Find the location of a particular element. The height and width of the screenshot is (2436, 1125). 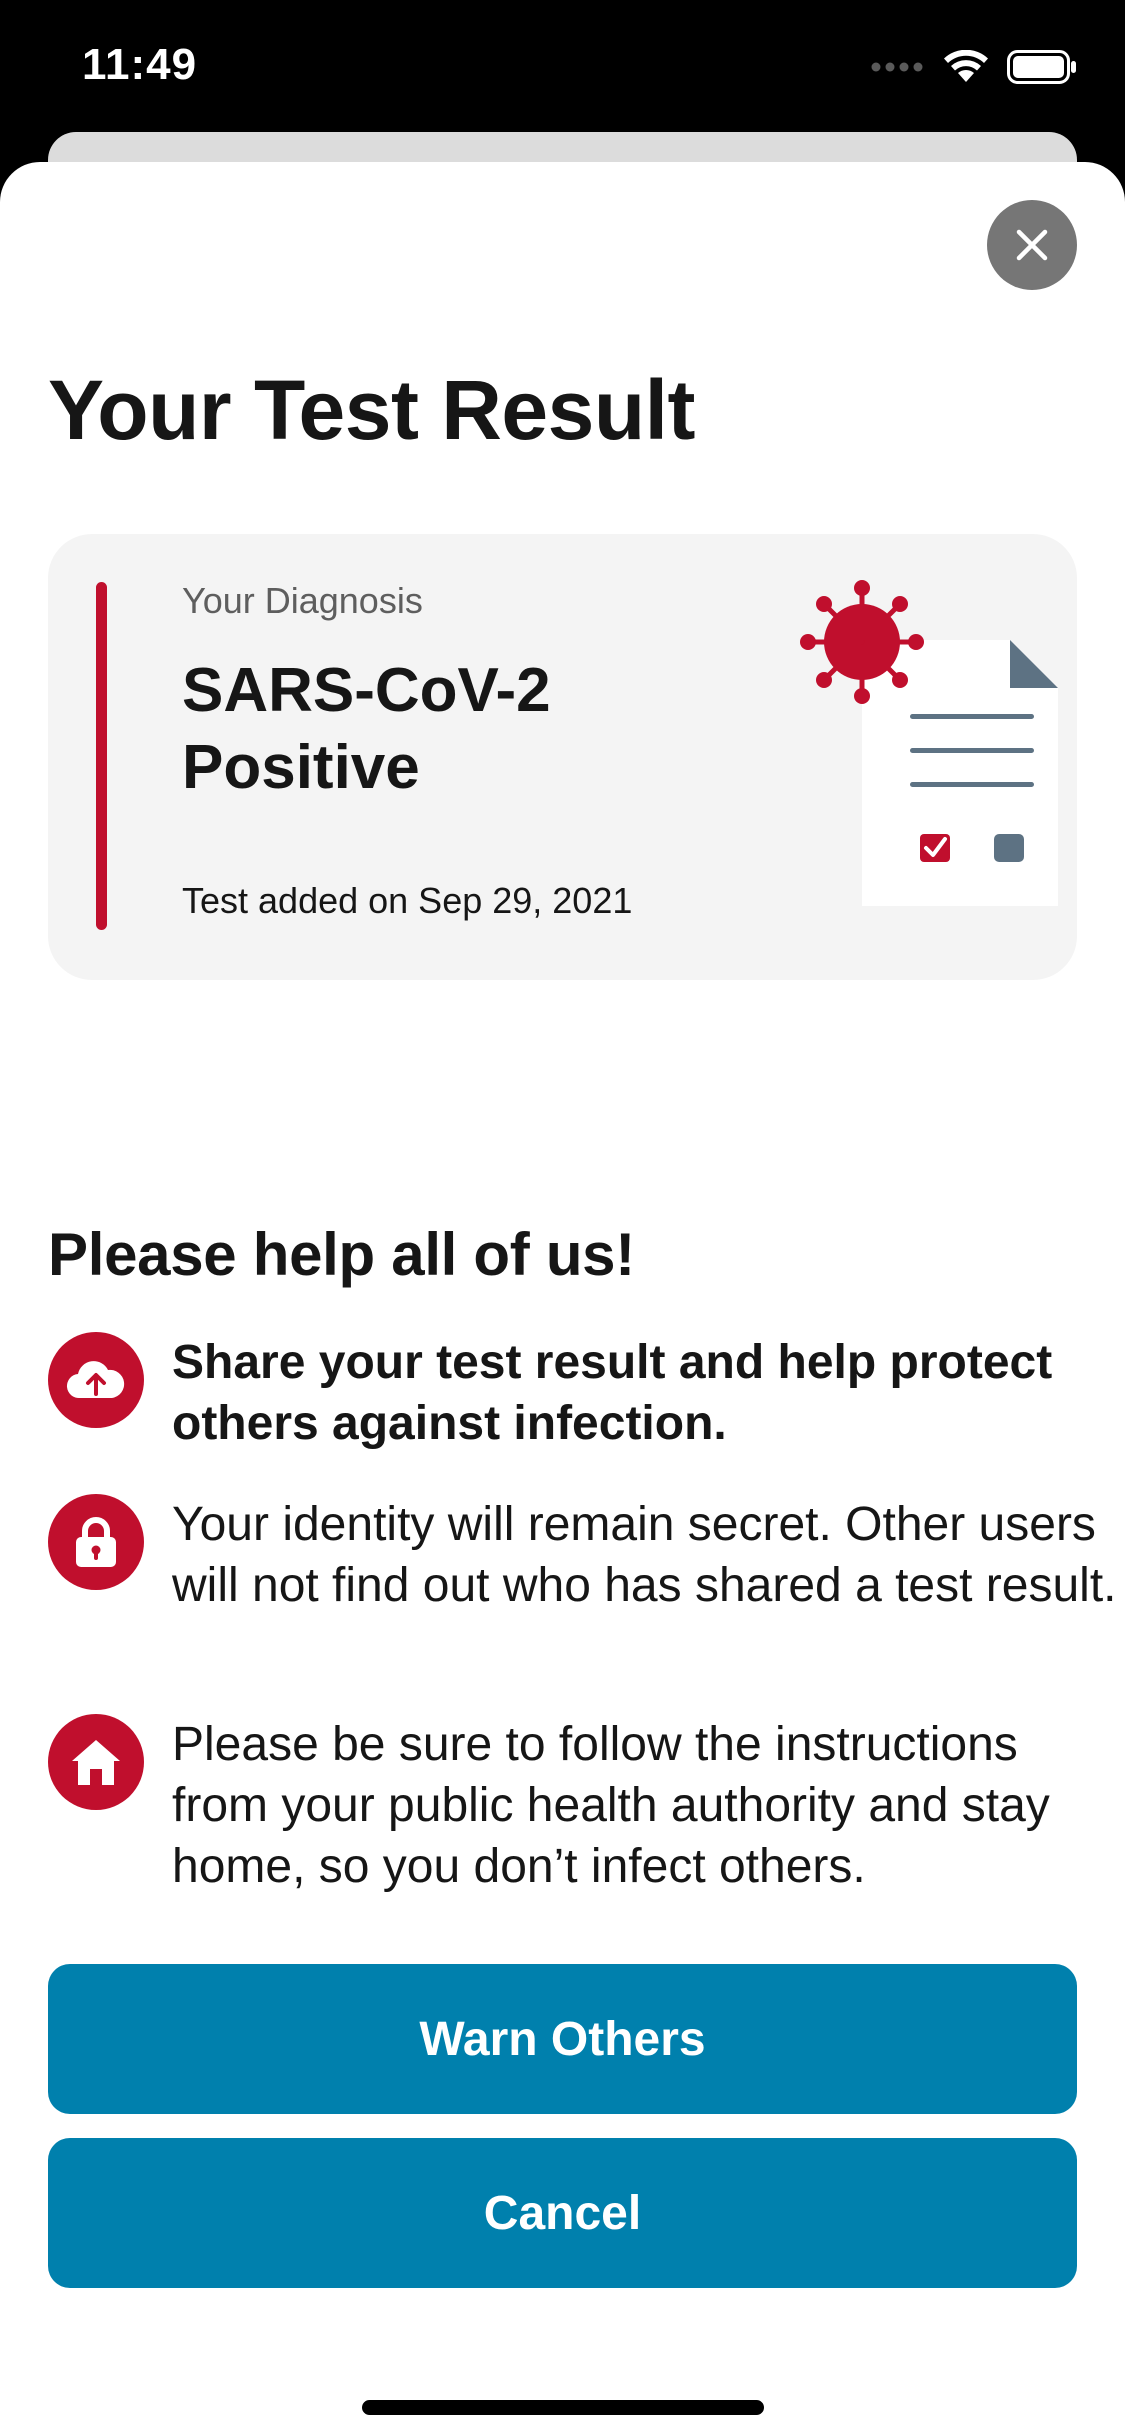

test-added-date: Test added on Sep 29, 2021 is located at coordinates (407, 900).